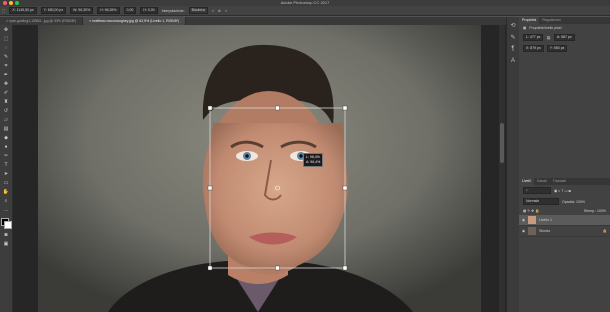 This screenshot has height=312, width=610. Describe the element at coordinates (213, 11) in the screenshot. I see `warp-icon: ⌗` at that location.